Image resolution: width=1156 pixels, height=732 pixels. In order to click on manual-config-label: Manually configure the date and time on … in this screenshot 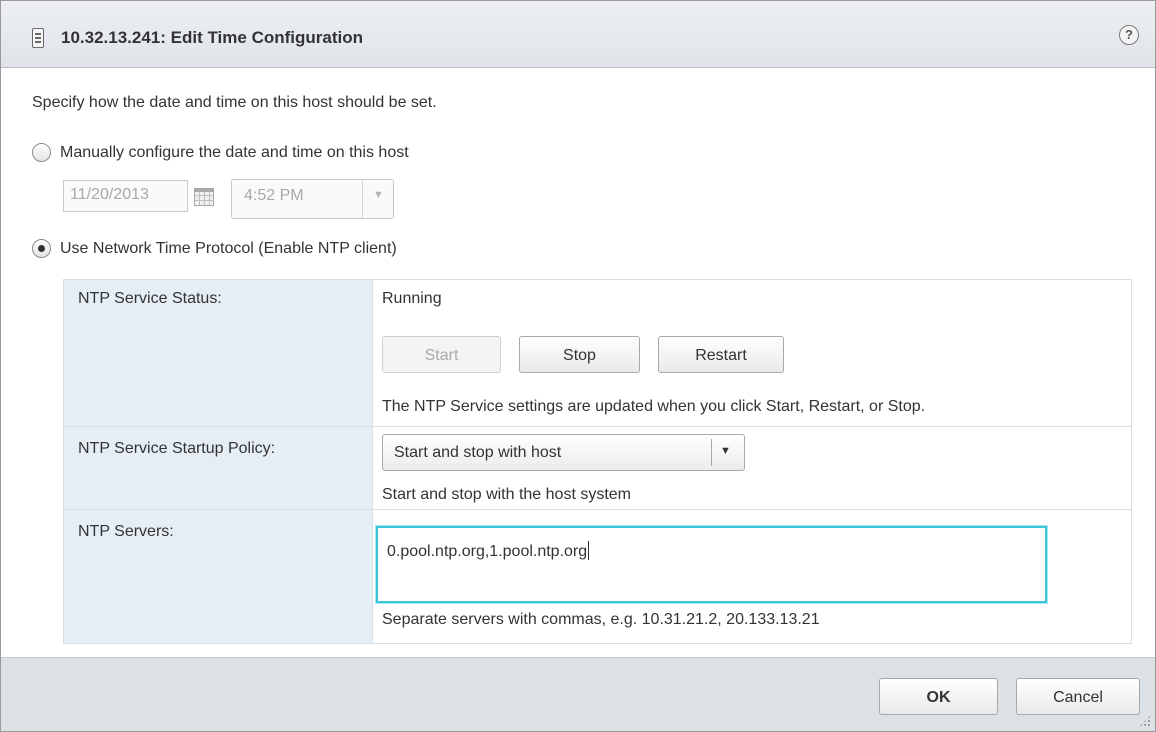, I will do `click(234, 152)`.